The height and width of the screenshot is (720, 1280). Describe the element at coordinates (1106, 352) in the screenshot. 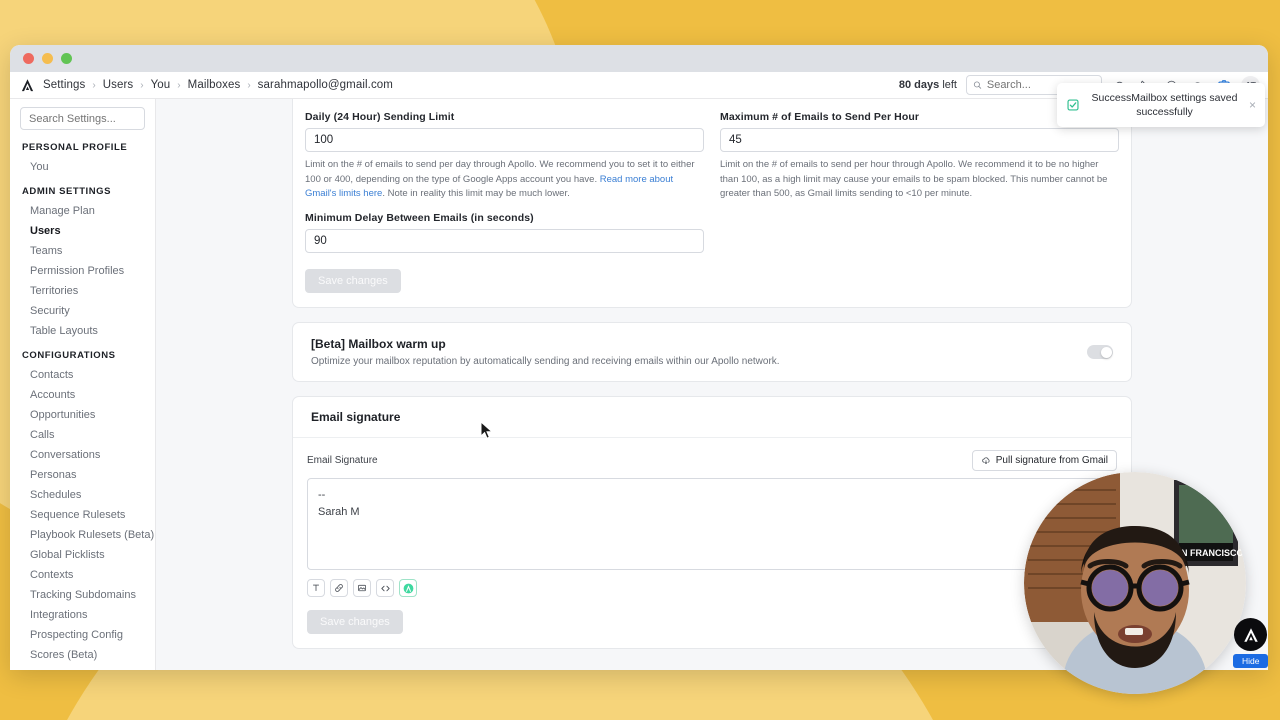

I see `toggle-knob` at that location.